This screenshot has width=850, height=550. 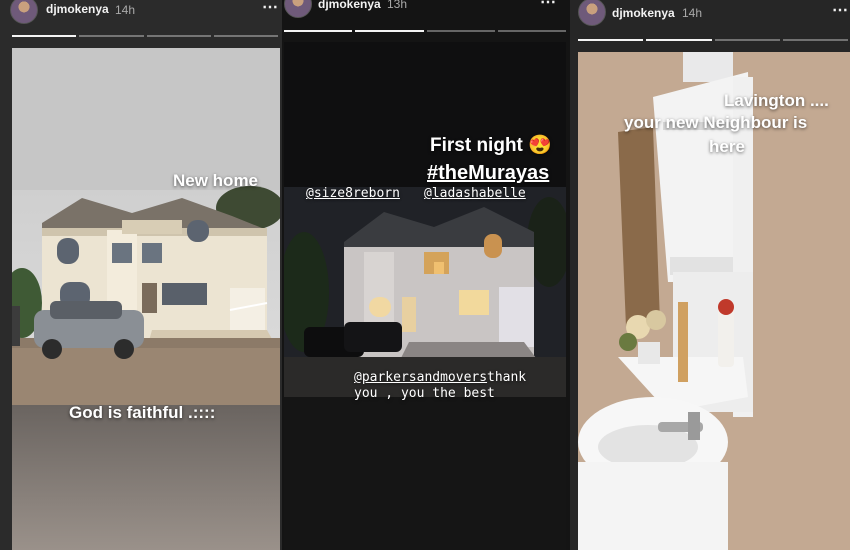 What do you see at coordinates (353, 193) in the screenshot?
I see `mention-size8reborn: @size8reborn` at bounding box center [353, 193].